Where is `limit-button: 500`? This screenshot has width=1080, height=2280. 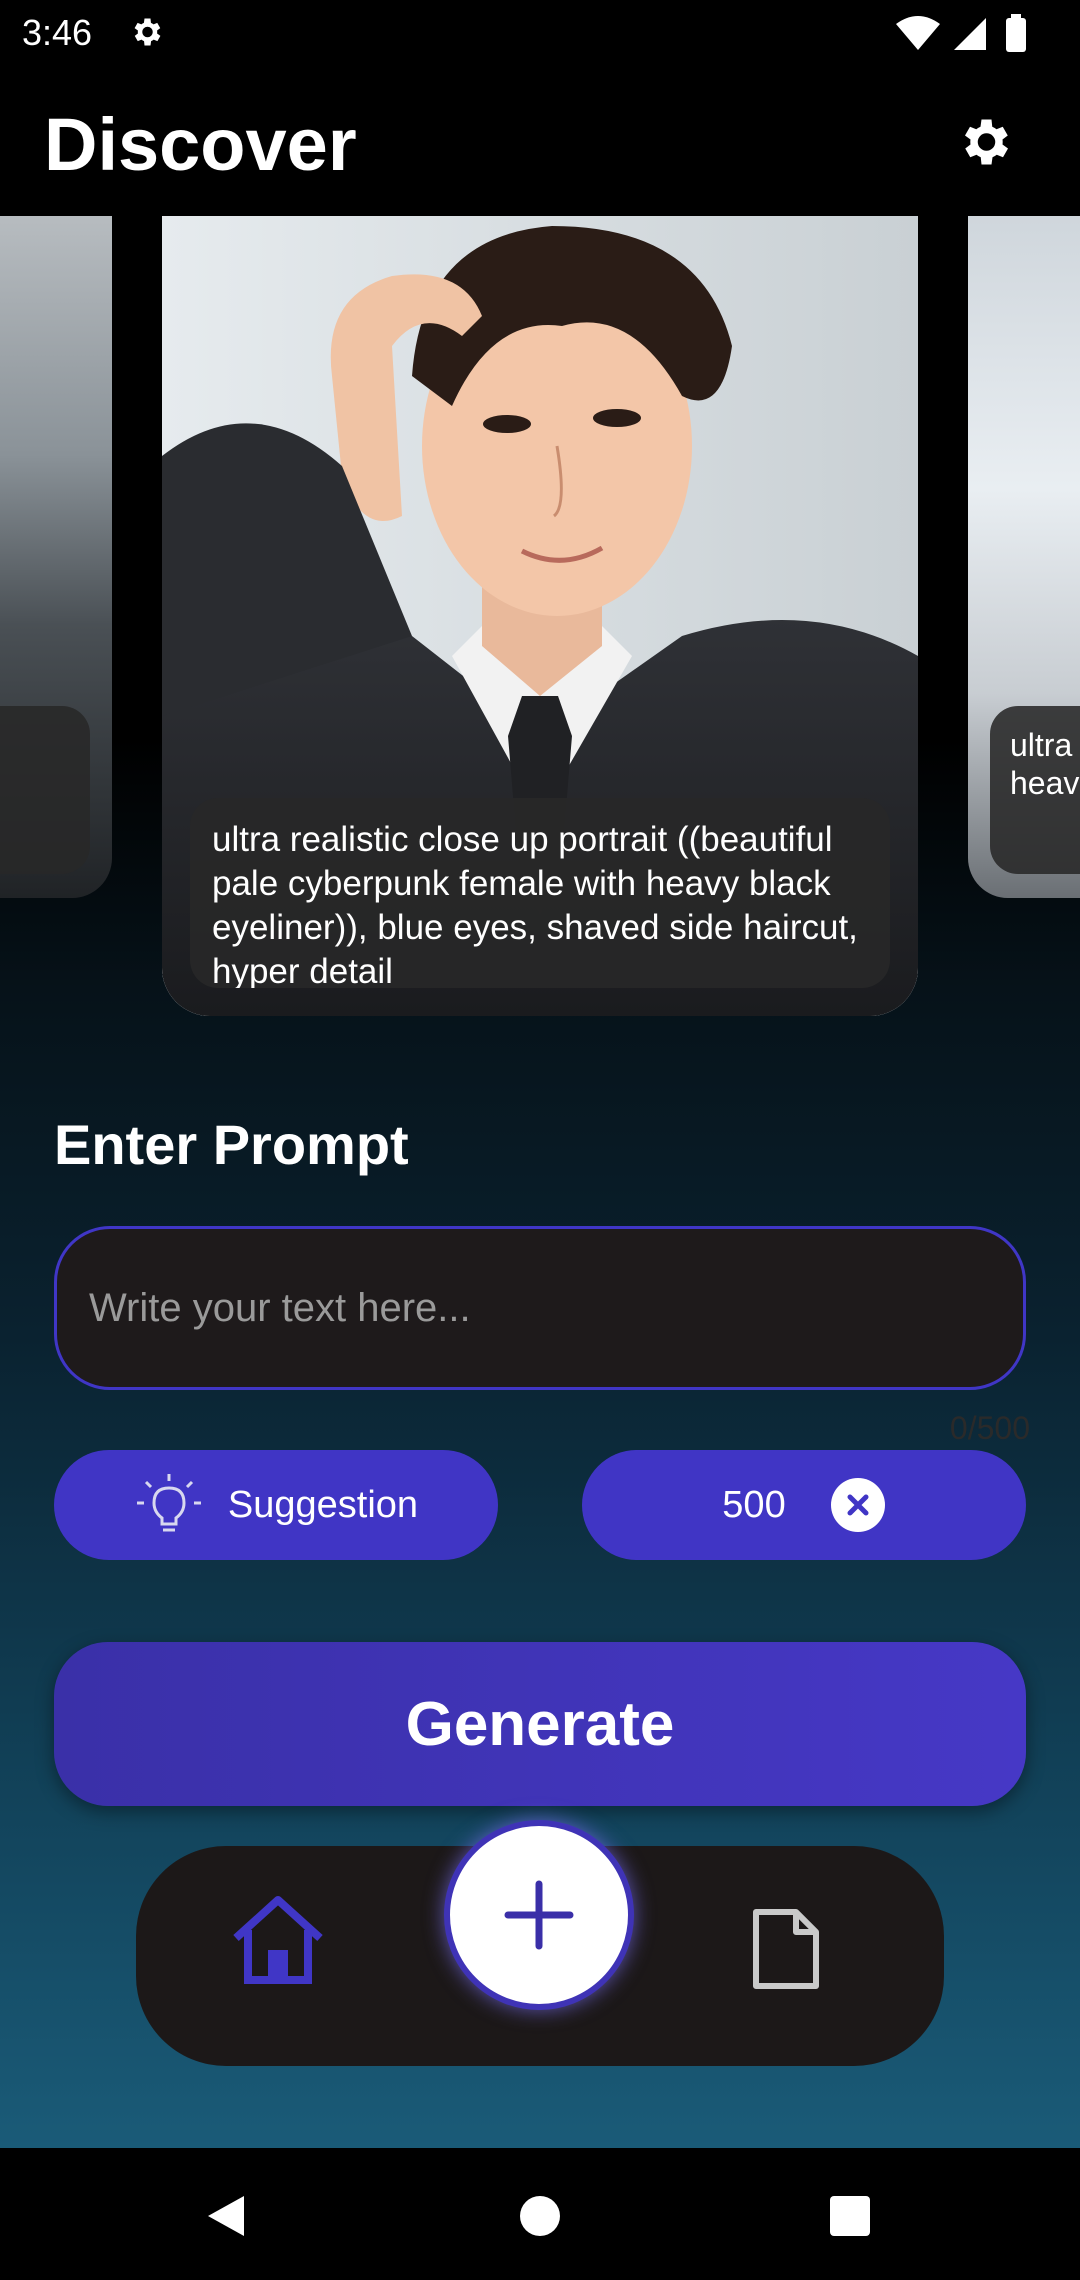 limit-button: 500 is located at coordinates (804, 1505).